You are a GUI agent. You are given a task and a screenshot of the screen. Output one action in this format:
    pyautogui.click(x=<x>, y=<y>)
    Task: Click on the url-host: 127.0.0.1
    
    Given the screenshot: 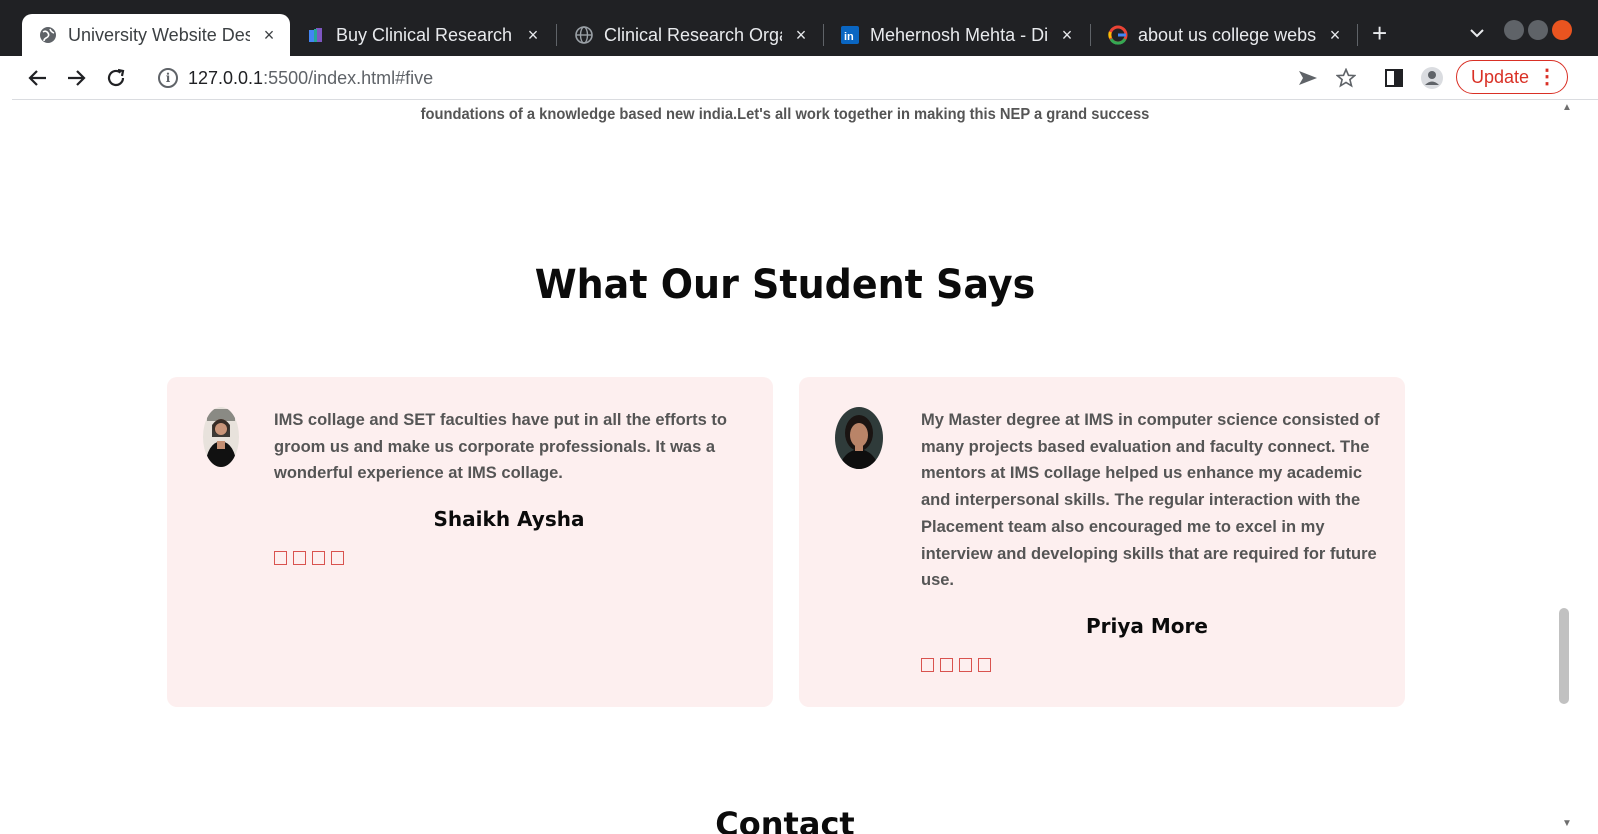 What is the action you would take?
    pyautogui.click(x=226, y=77)
    